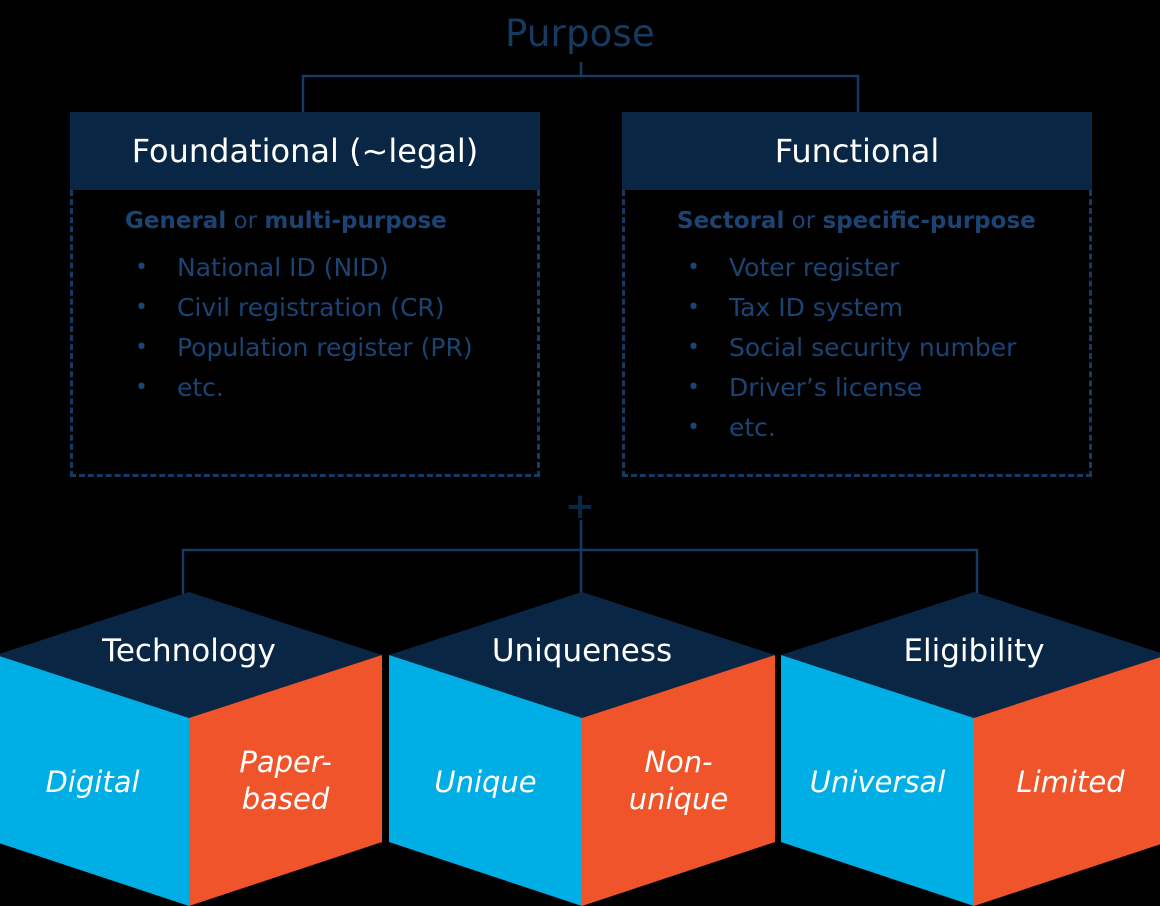 The height and width of the screenshot is (906, 1160). What do you see at coordinates (305, 151) in the screenshot?
I see `purpose-box-header: Foundational (~legal)` at bounding box center [305, 151].